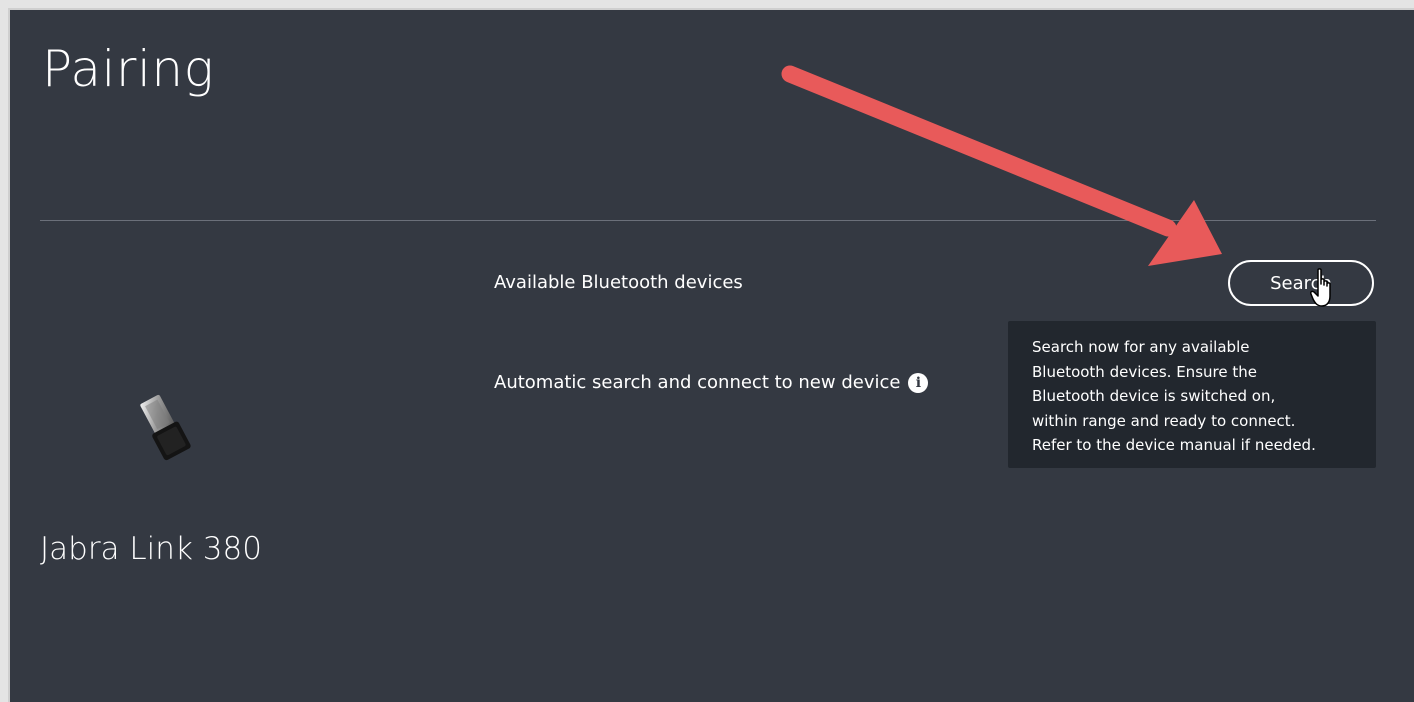 This screenshot has width=1414, height=702. I want to click on device-name: Jabra Link 380, so click(151, 549).